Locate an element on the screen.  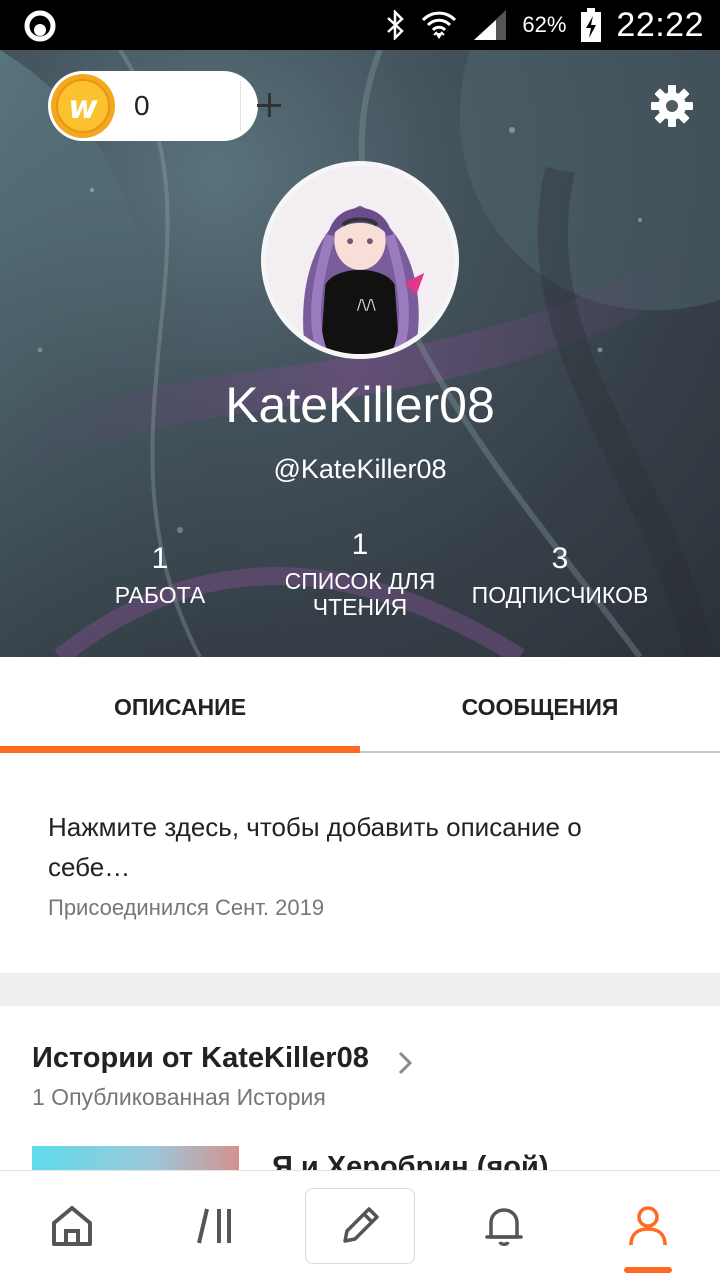
stat-label: ПОДПИСЧИКОВ is located at coordinates (560, 595).